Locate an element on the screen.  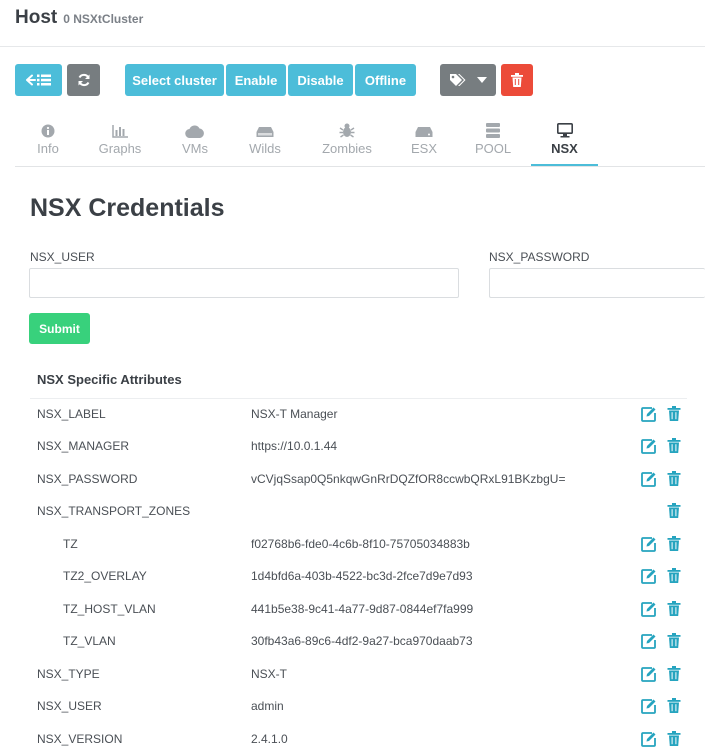
page-title: Host is located at coordinates (36, 17).